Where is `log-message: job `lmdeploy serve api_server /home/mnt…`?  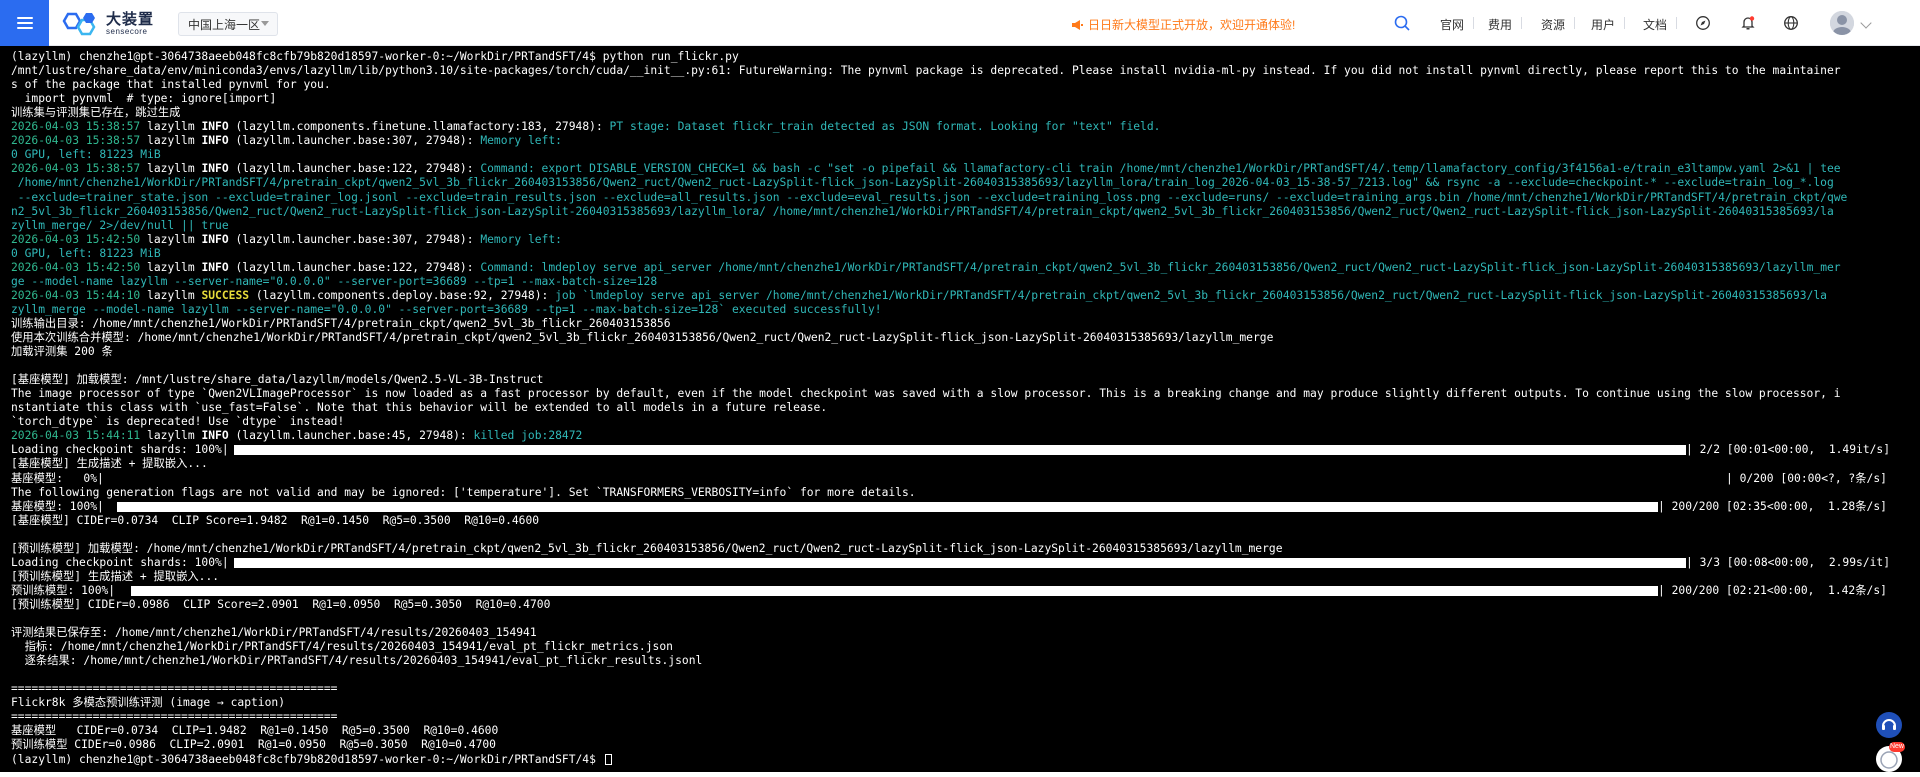
log-message: job `lmdeploy serve api_server /home/mnt… is located at coordinates (1187, 295).